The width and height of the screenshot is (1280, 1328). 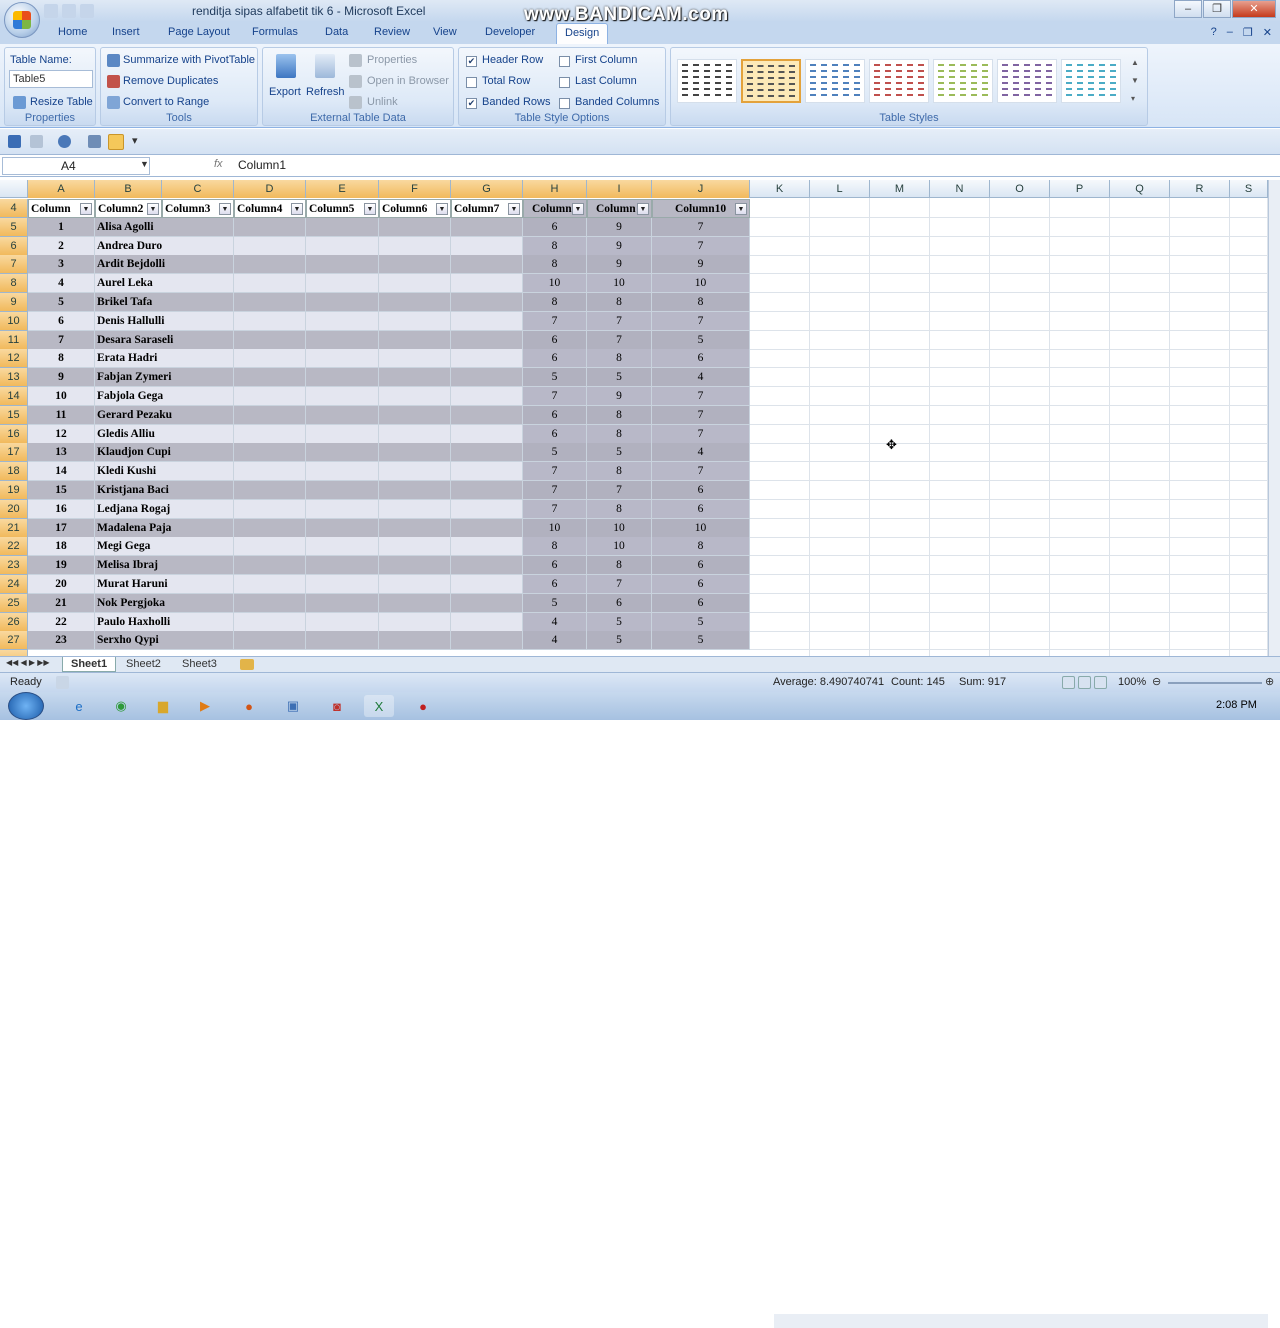 What do you see at coordinates (218, 164) in the screenshot?
I see `insert-function-icon: fx` at bounding box center [218, 164].